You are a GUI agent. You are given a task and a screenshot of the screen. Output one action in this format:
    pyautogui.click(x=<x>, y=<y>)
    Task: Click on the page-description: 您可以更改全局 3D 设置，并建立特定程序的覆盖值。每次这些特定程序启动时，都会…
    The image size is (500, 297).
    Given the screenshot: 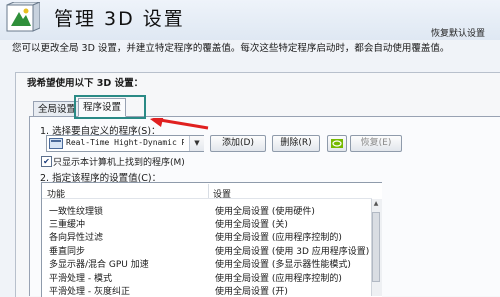 What is the action you would take?
    pyautogui.click(x=231, y=48)
    